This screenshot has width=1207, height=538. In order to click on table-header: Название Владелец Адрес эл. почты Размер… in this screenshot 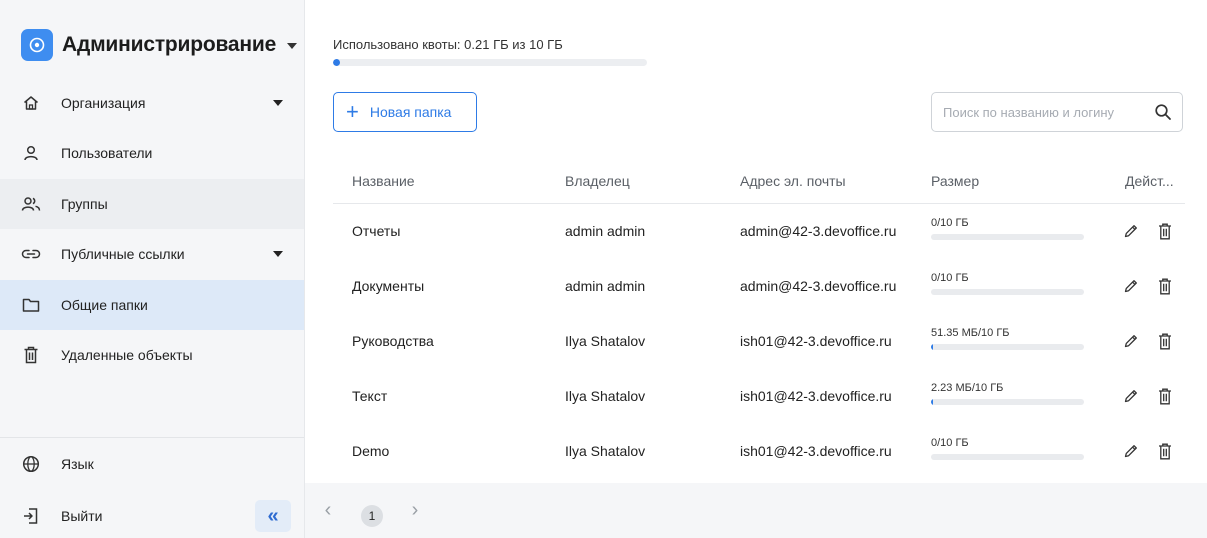, I will do `click(759, 182)`.